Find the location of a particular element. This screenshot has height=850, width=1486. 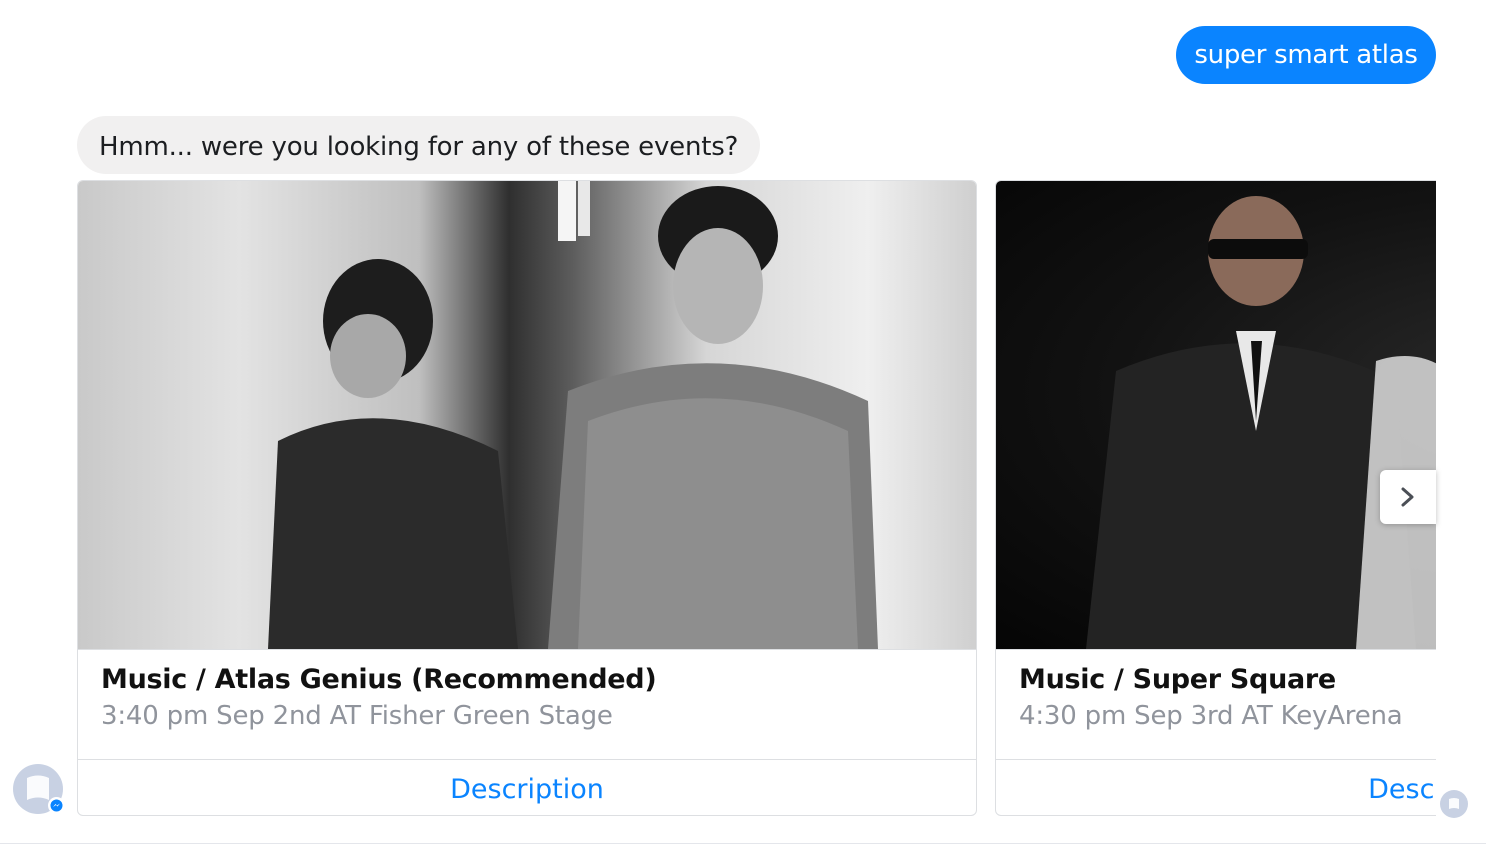

performer-photo-illustration is located at coordinates (1261, 422).